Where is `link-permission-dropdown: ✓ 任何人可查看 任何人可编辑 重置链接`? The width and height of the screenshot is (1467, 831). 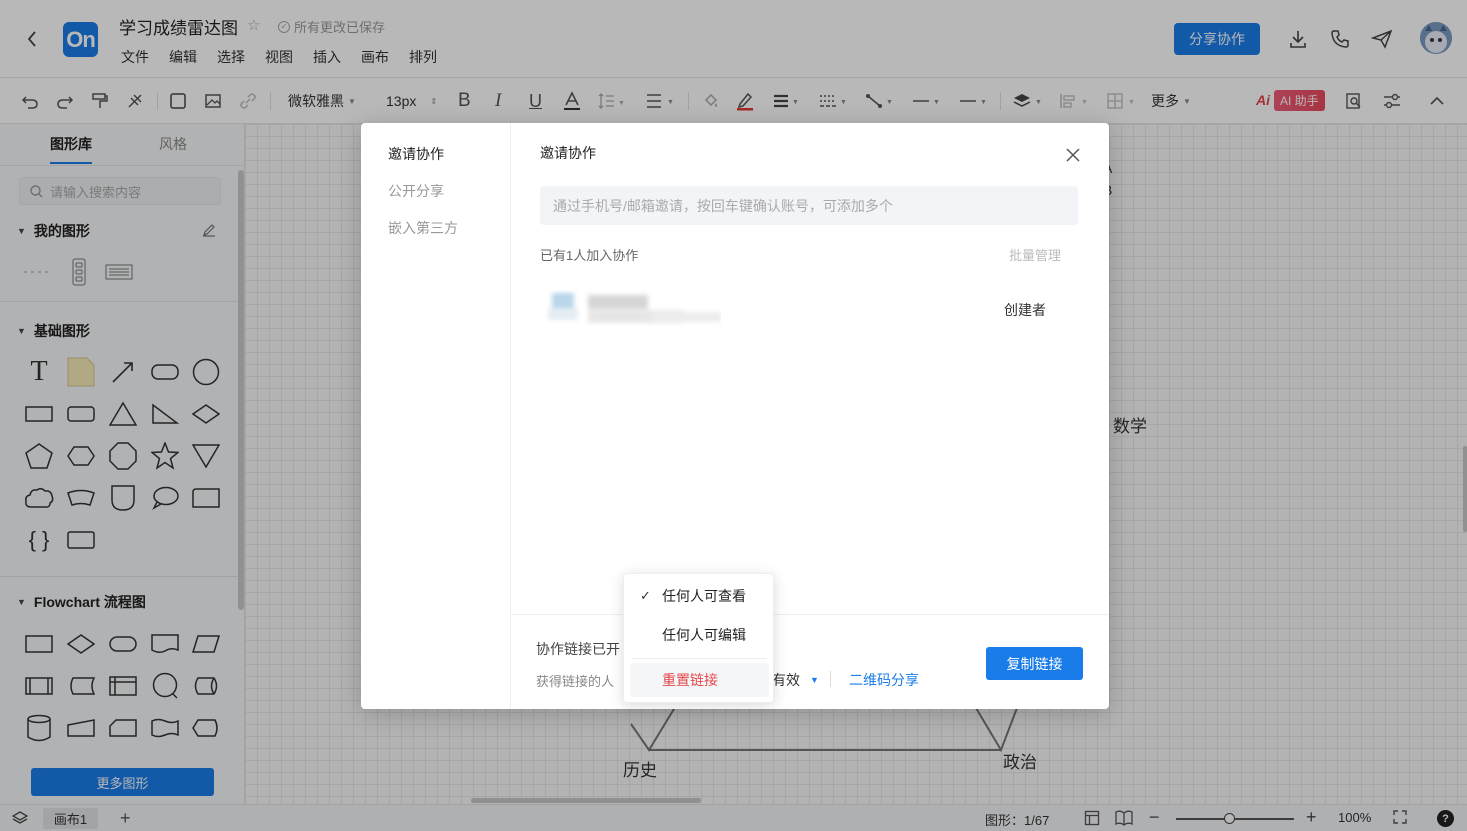
link-permission-dropdown: ✓ 任何人可查看 任何人可编辑 重置链接 is located at coordinates (698, 638).